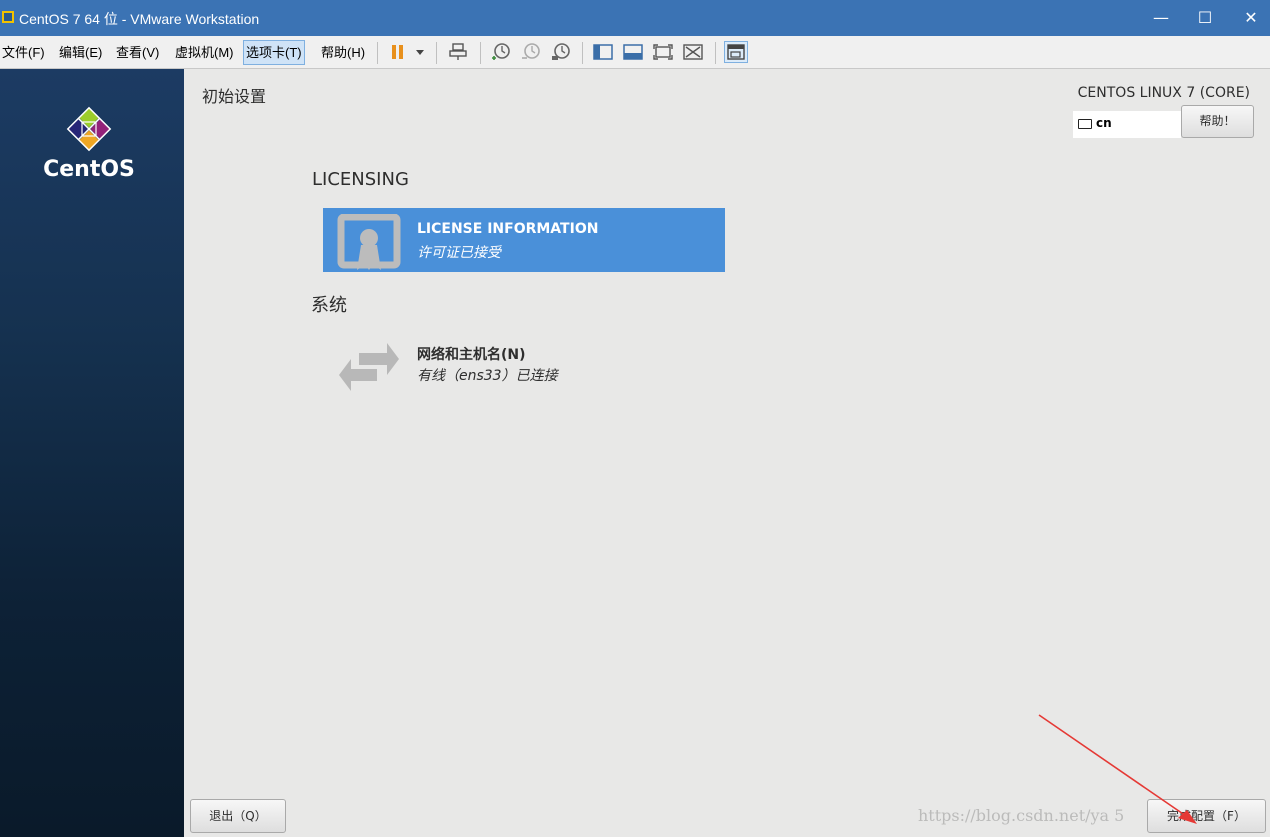 This screenshot has width=1270, height=837. What do you see at coordinates (92, 453) in the screenshot?
I see `anaconda-sidebar: CentOS` at bounding box center [92, 453].